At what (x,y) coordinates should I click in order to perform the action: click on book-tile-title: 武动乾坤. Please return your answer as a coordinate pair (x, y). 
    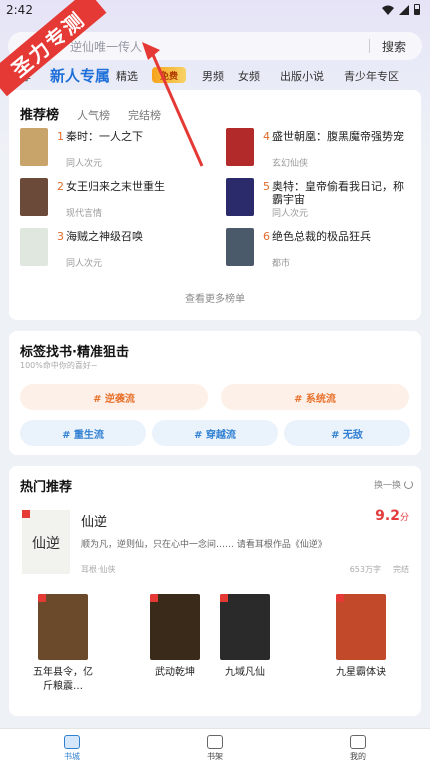
    Looking at the image, I should click on (175, 672).